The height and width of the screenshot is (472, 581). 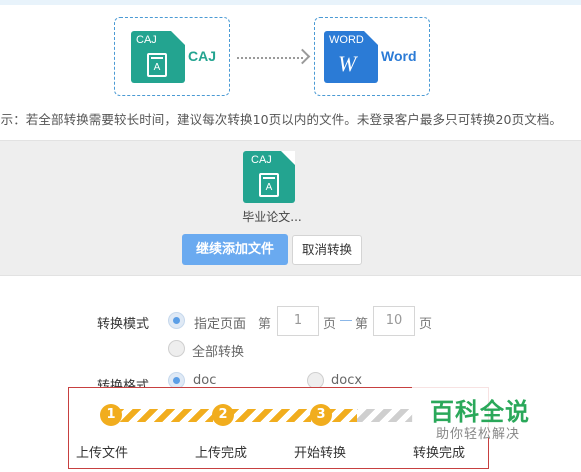 I want to click on arrow-right-icon, so click(x=302, y=56).